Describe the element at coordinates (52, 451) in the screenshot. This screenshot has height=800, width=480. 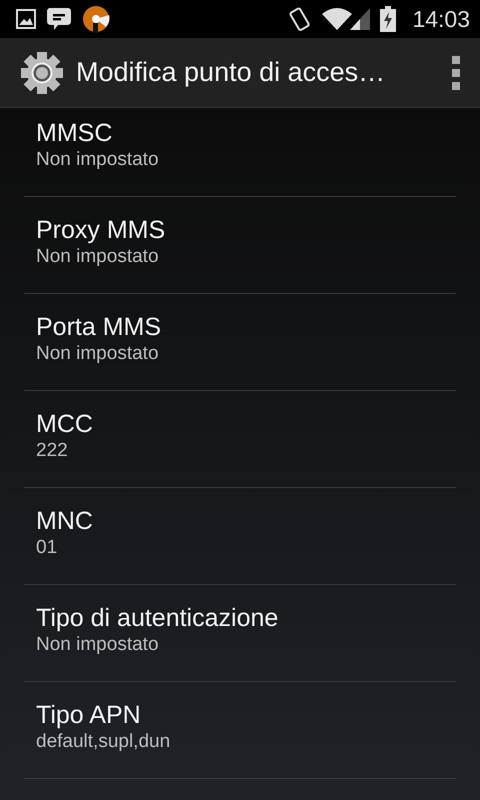
I see `setting-value: 222` at that location.